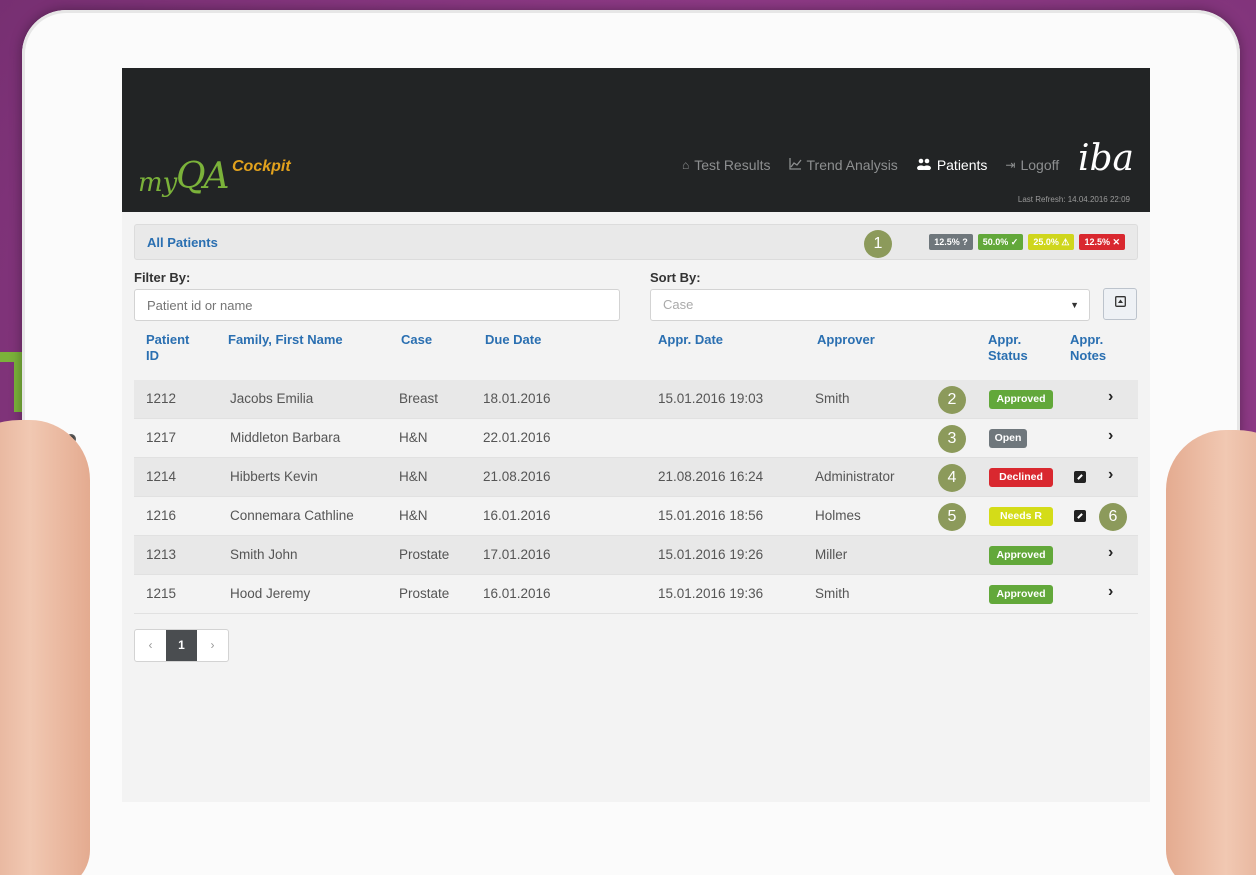 This screenshot has width=1256, height=875. Describe the element at coordinates (517, 398) in the screenshot. I see `cell-due-date: 18.01.2016` at that location.